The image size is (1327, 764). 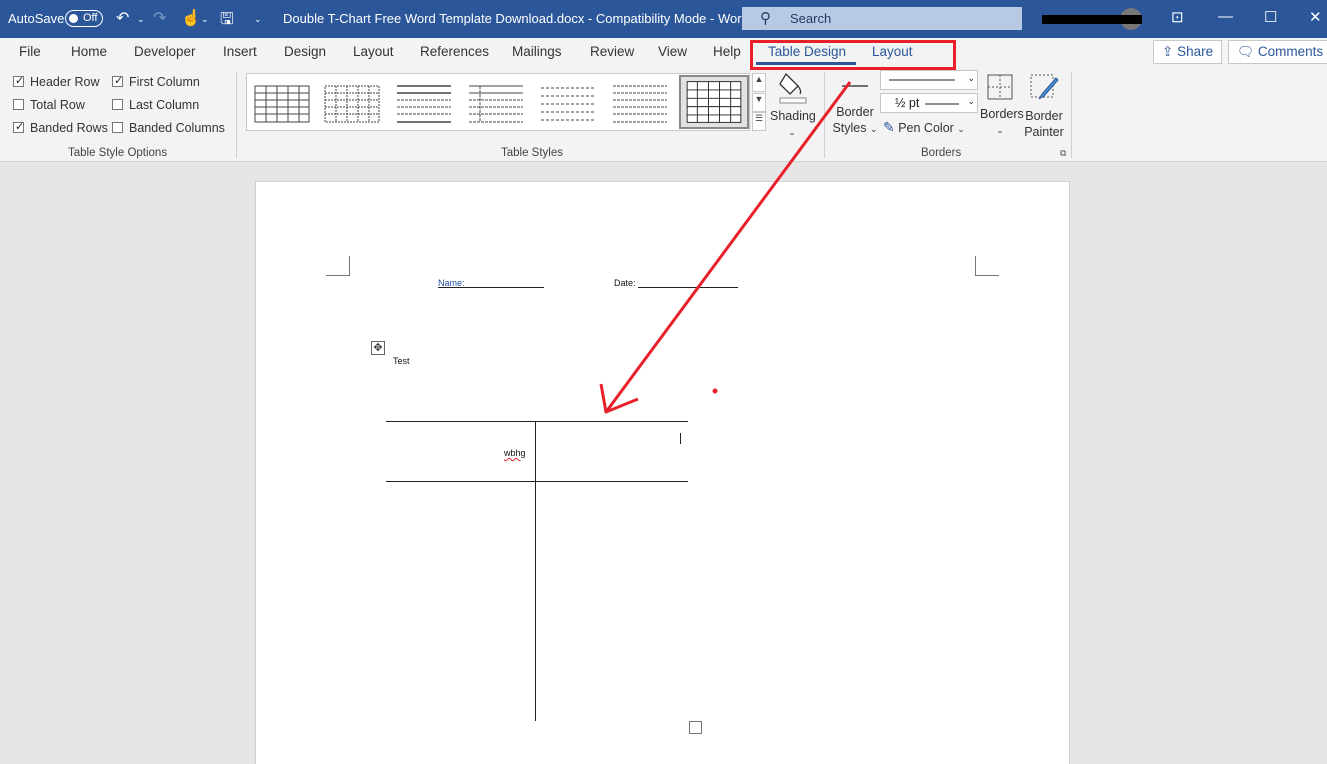 What do you see at coordinates (227, 21) in the screenshot?
I see `save-icon: 🖫` at bounding box center [227, 21].